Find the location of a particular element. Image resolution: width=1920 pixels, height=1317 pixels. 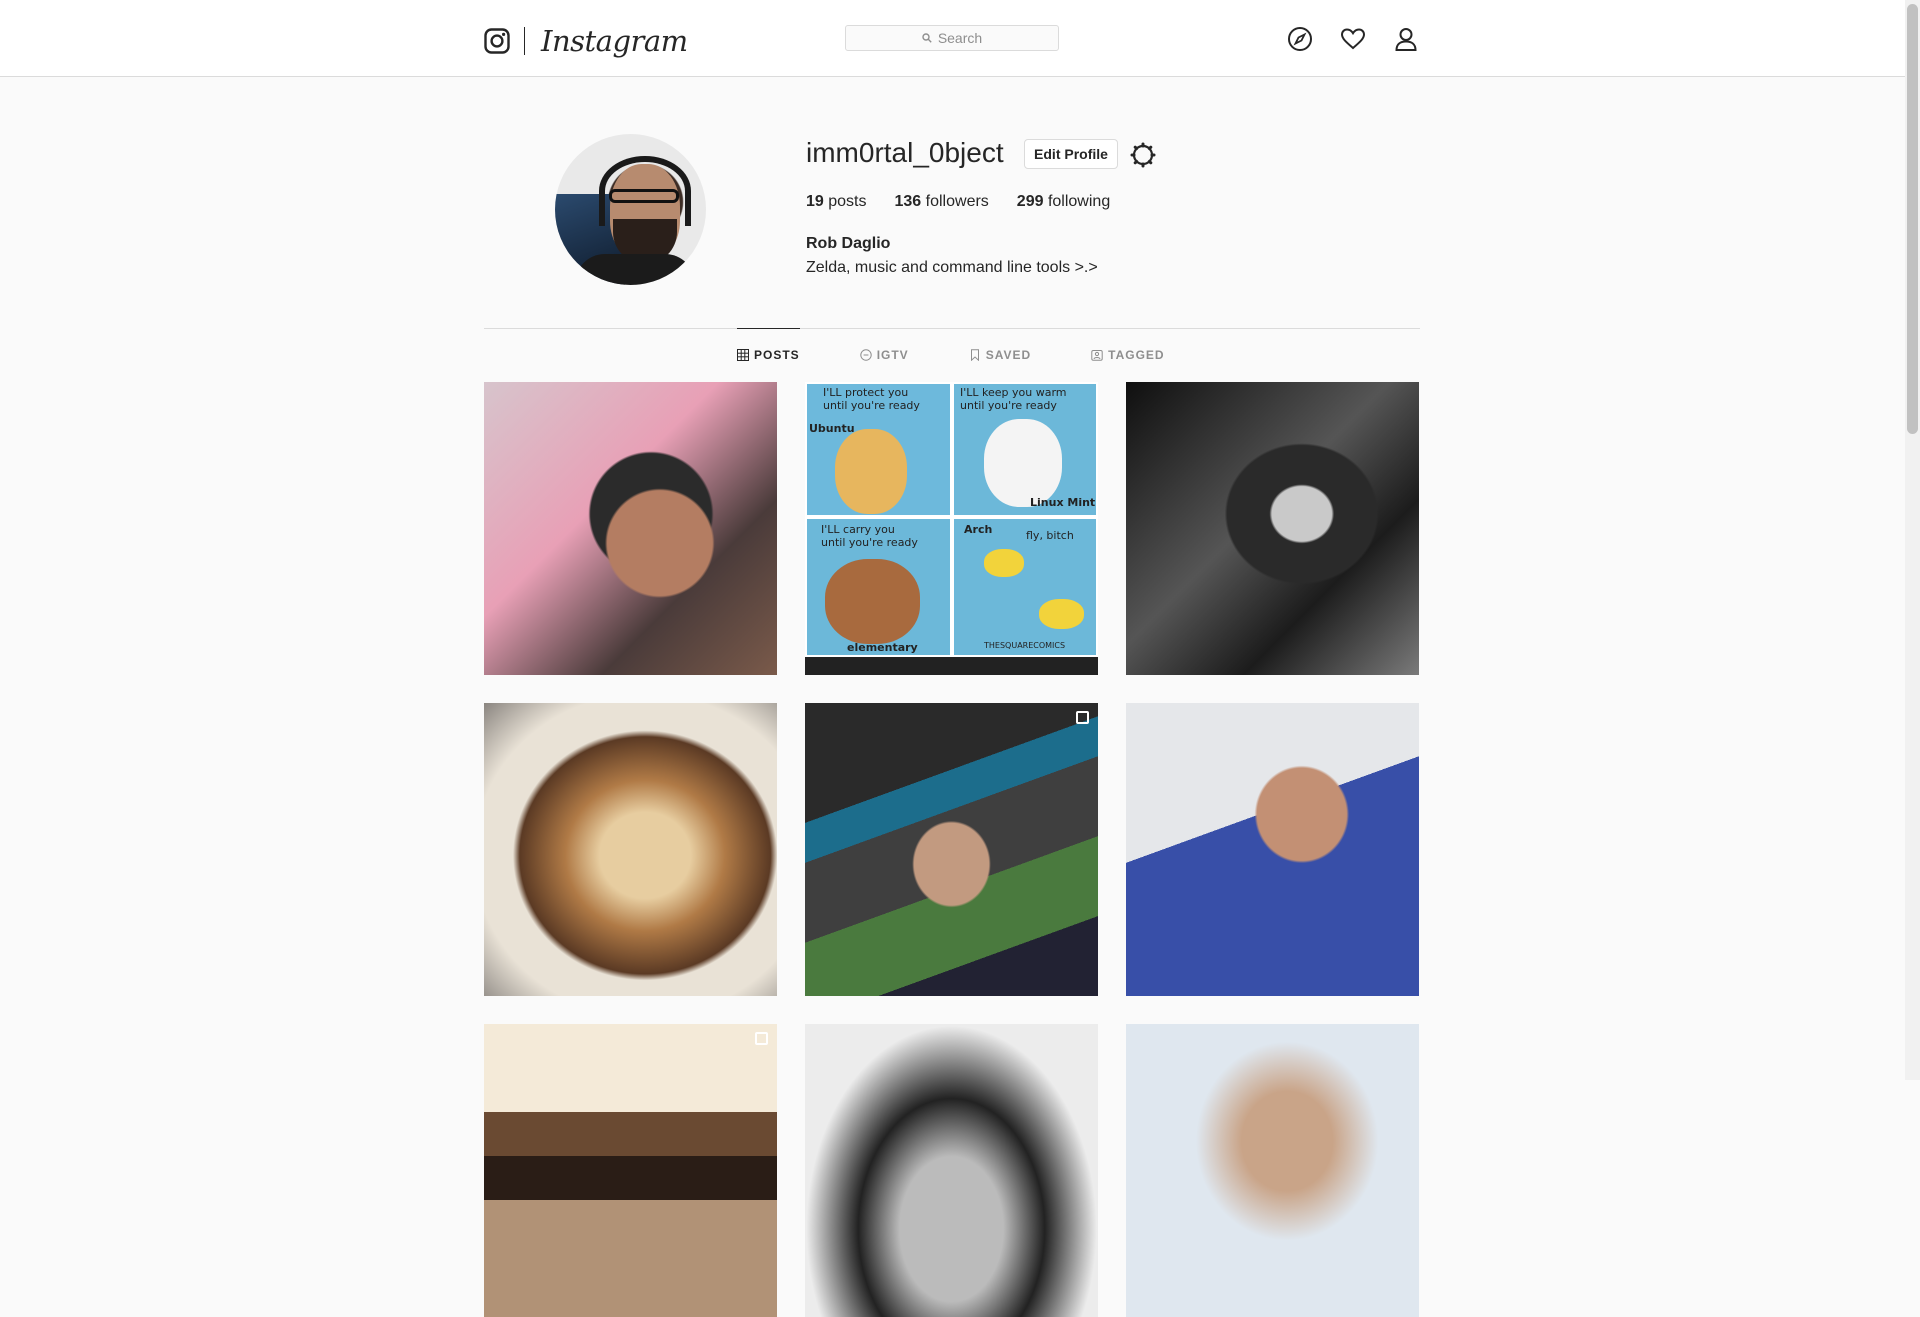

posts-count: 19 posts is located at coordinates (836, 202).